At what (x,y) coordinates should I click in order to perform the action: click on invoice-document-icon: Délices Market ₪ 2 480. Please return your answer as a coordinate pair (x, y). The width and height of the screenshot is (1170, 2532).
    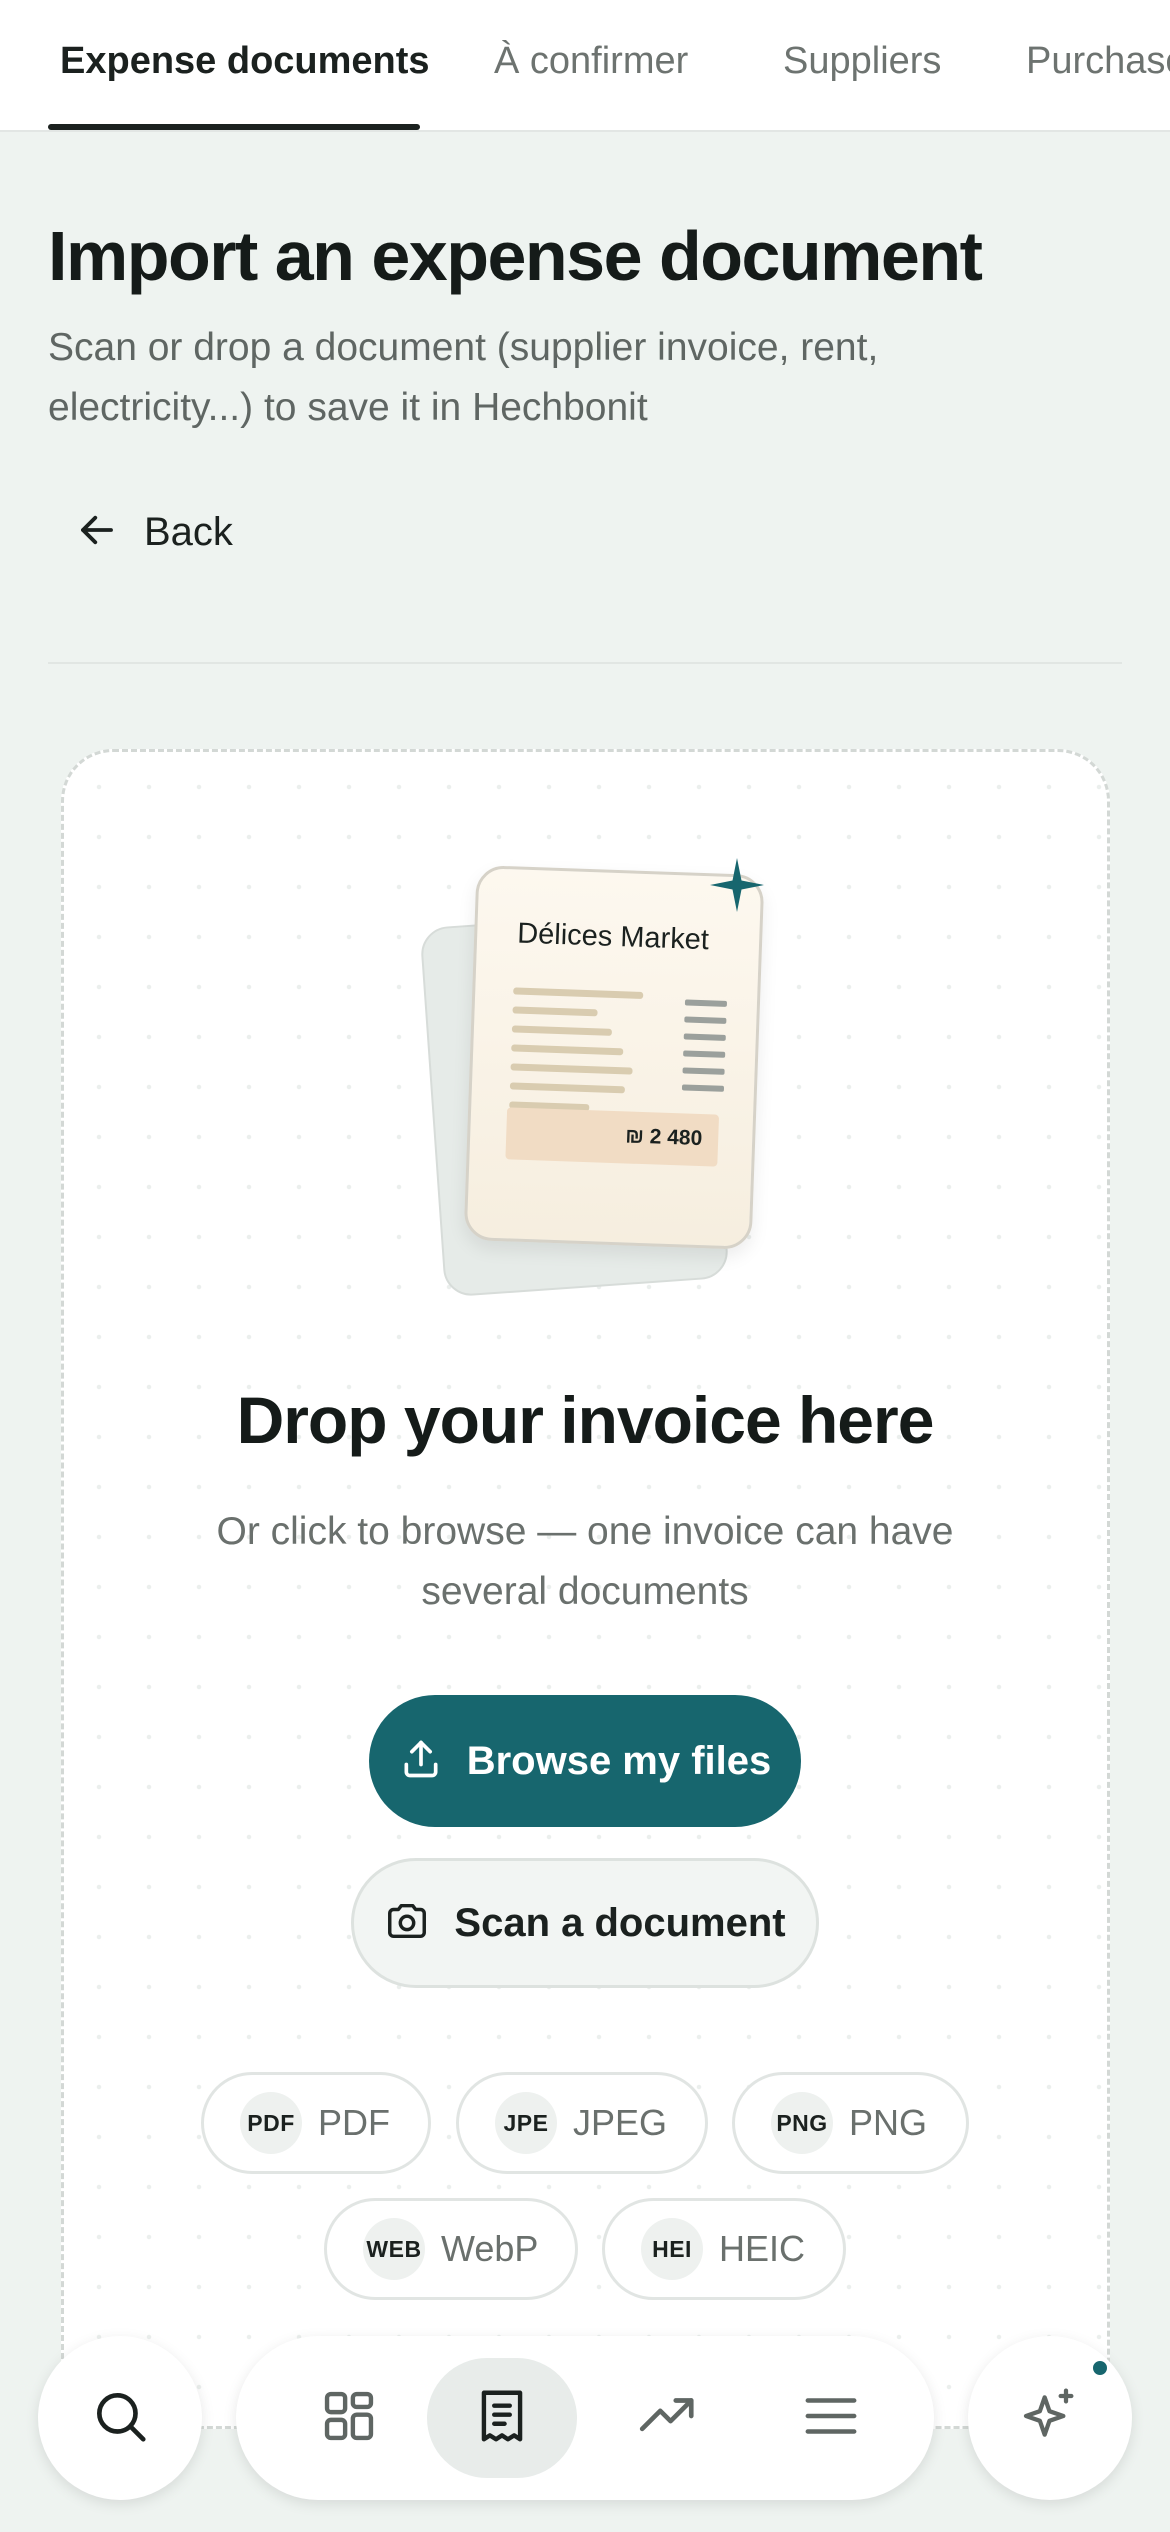
    Looking at the image, I should click on (614, 1057).